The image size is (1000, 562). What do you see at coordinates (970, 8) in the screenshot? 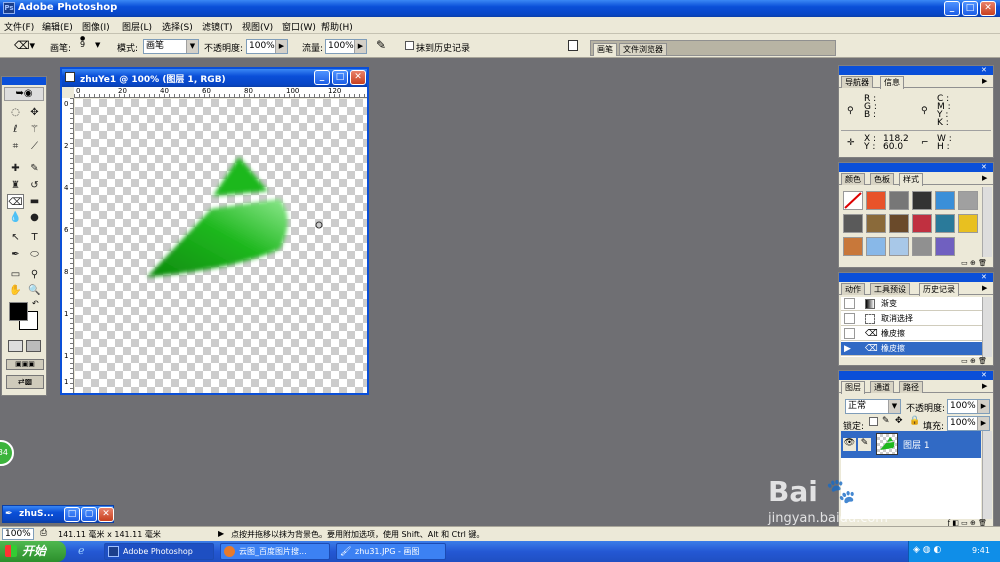
I see `maximize-button: □` at bounding box center [970, 8].